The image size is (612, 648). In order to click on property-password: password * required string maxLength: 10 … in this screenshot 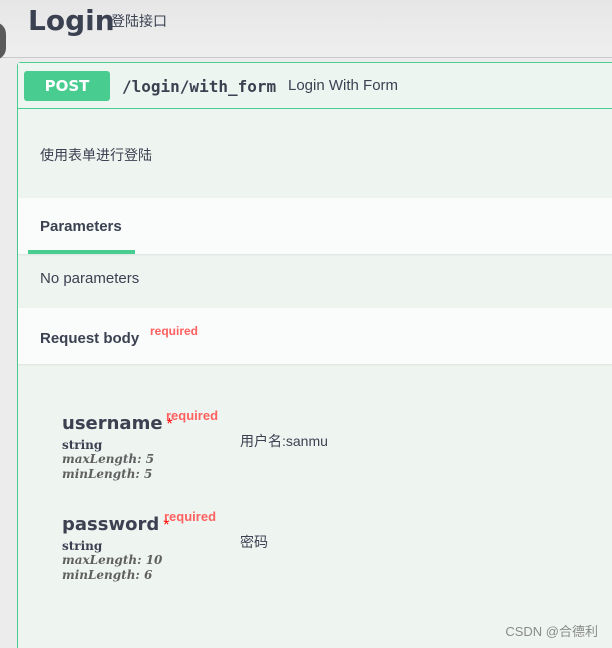, I will do `click(139, 546)`.